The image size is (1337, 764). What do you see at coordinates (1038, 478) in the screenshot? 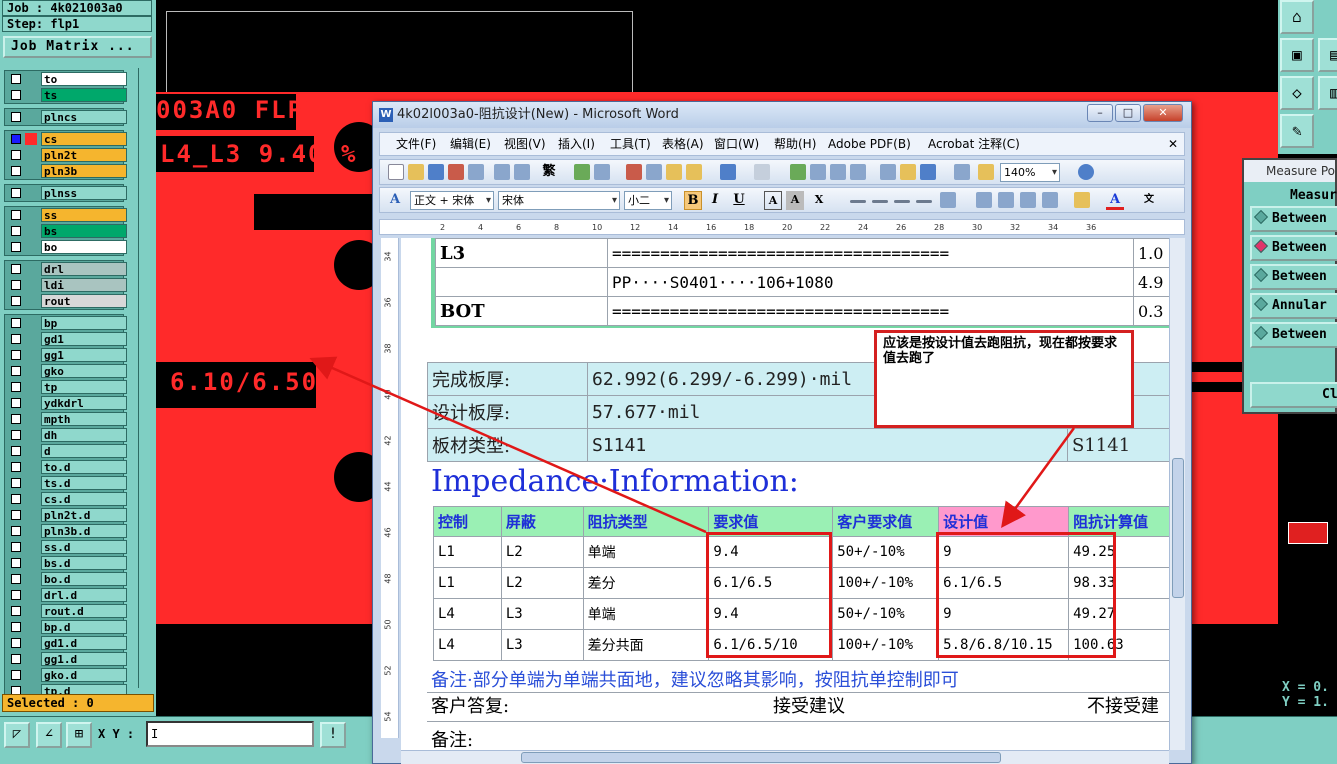
I see `arrow-to-design-value` at bounding box center [1038, 478].